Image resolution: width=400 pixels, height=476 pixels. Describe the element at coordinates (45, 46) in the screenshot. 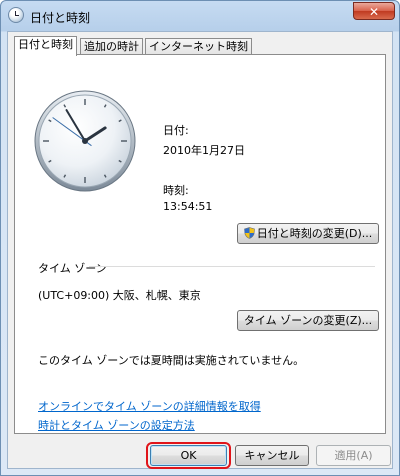

I see `tab-date-time: 日付と時刻` at that location.